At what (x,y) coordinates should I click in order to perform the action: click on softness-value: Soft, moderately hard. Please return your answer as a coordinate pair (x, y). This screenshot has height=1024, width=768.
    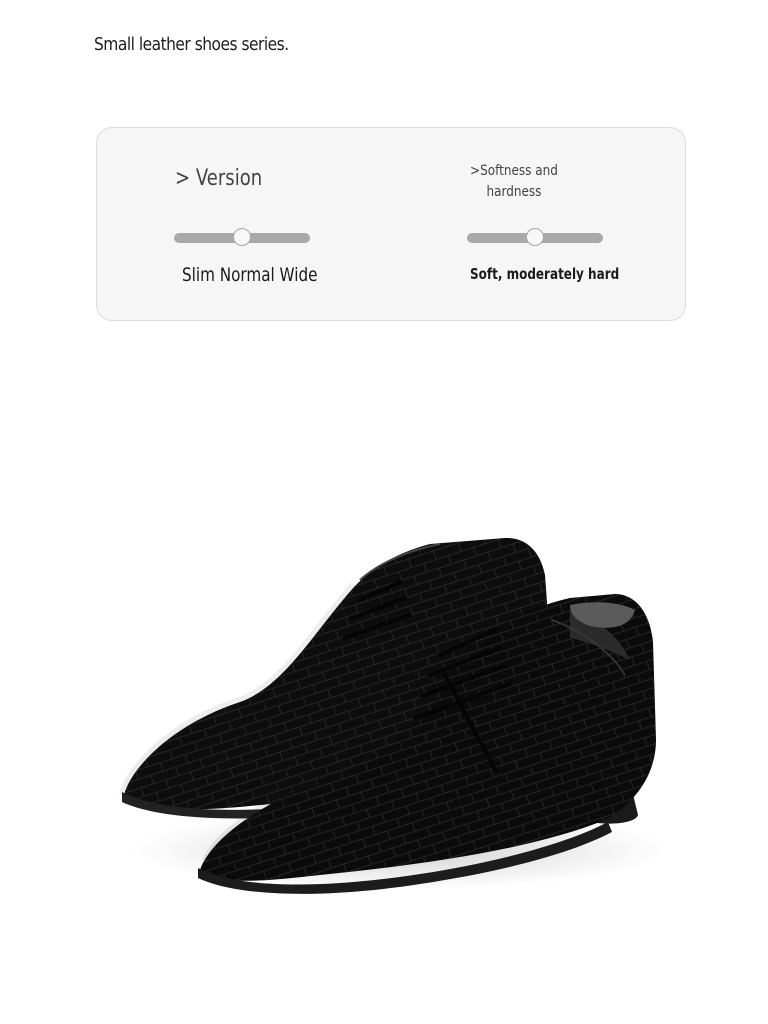
    Looking at the image, I should click on (545, 274).